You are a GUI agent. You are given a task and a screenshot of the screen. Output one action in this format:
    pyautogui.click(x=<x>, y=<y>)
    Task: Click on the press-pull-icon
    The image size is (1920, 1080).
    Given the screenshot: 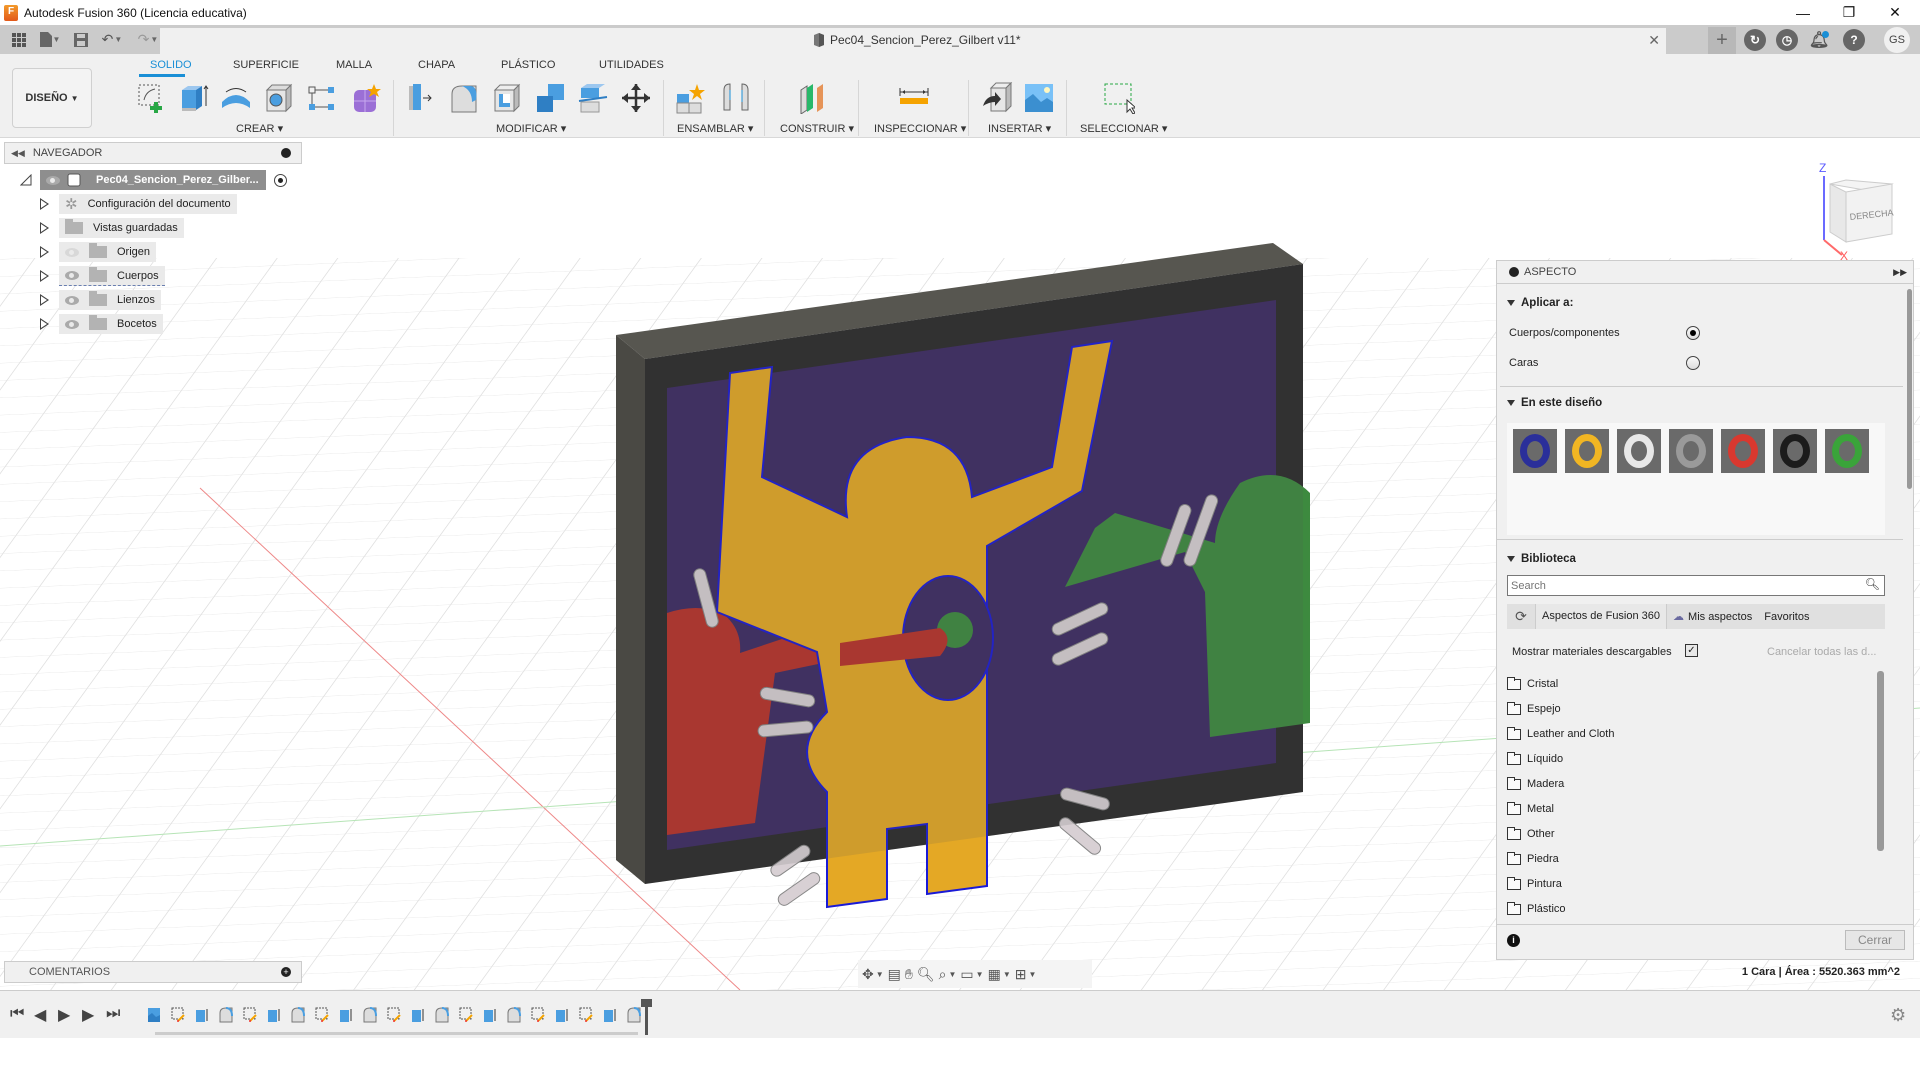 What is the action you would take?
    pyautogui.click(x=421, y=98)
    